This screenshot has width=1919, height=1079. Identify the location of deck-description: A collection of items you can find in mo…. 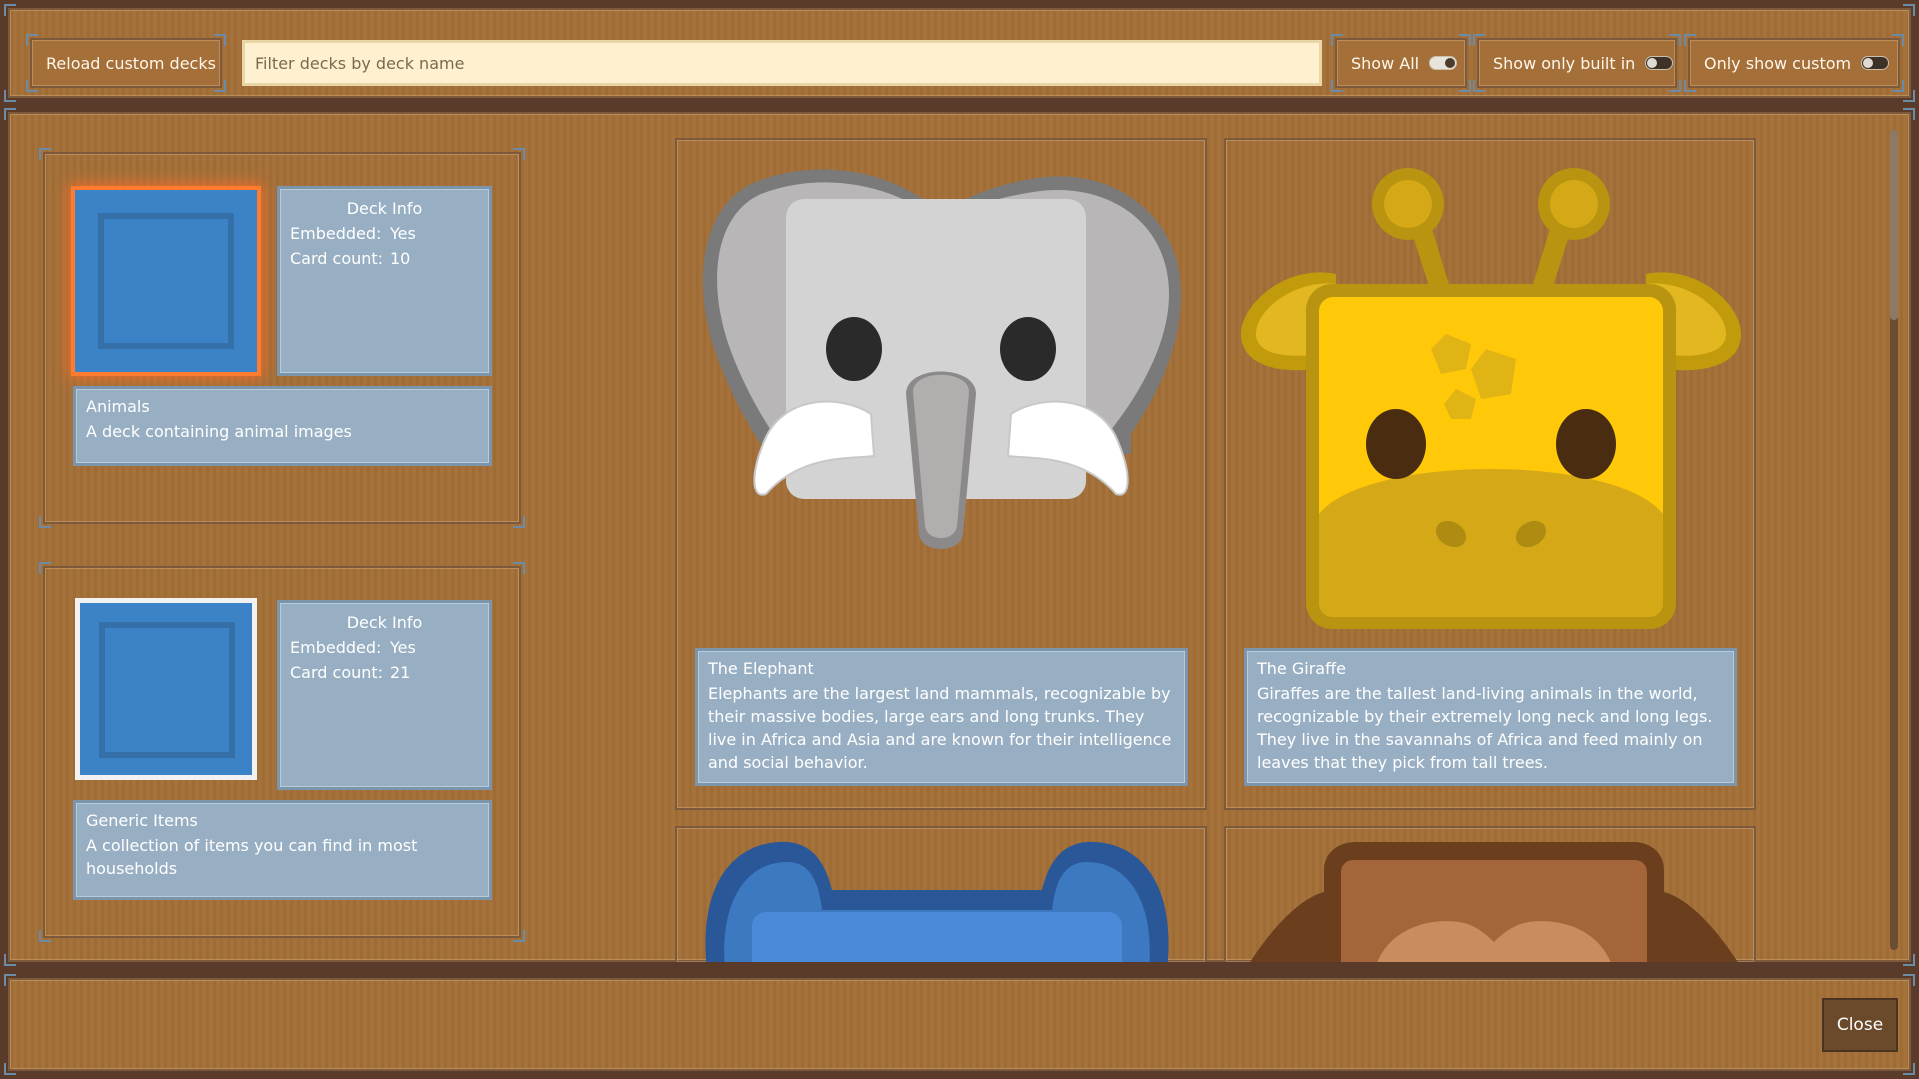
(252, 857).